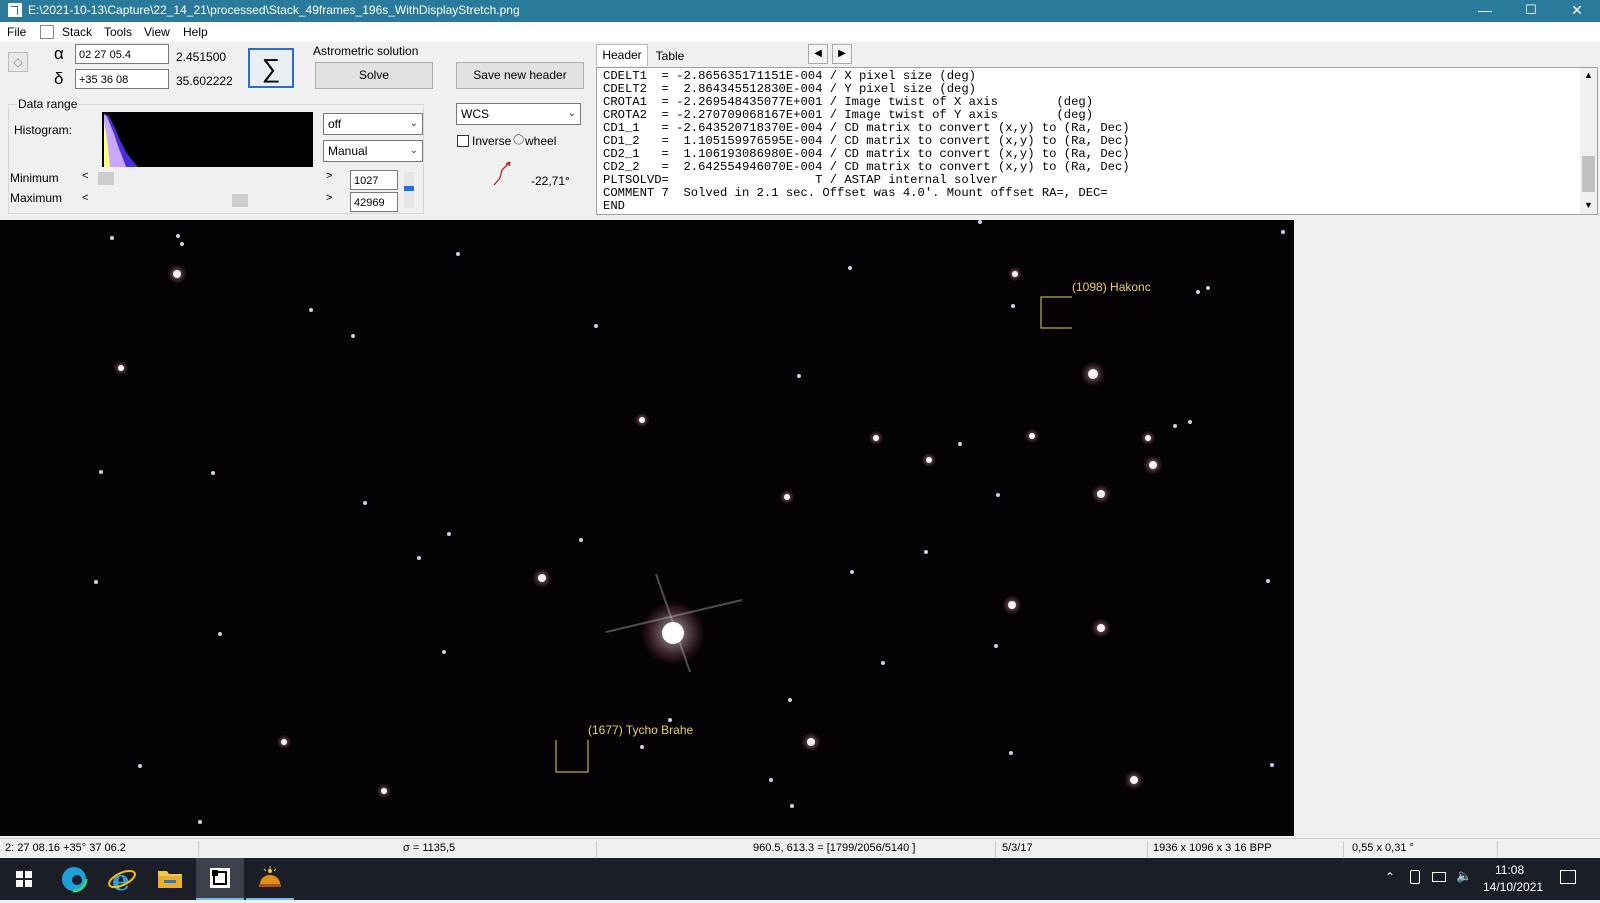 The width and height of the screenshot is (1600, 903). Describe the element at coordinates (170, 879) in the screenshot. I see `file-explorer-taskbar-button` at that location.